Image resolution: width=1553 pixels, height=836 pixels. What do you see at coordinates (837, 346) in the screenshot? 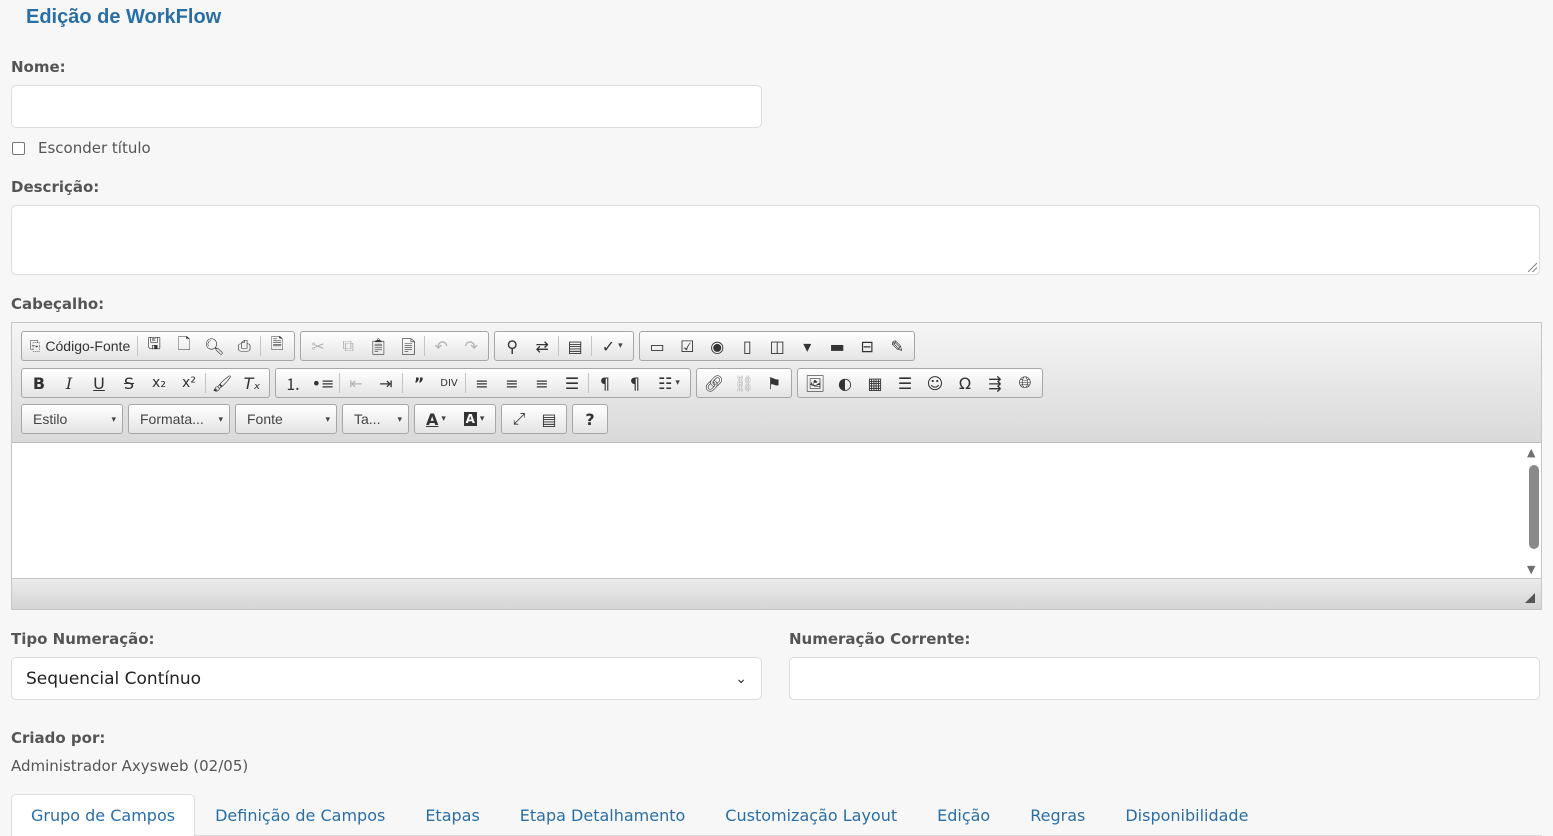
I see `button-field-icon: ▬` at bounding box center [837, 346].